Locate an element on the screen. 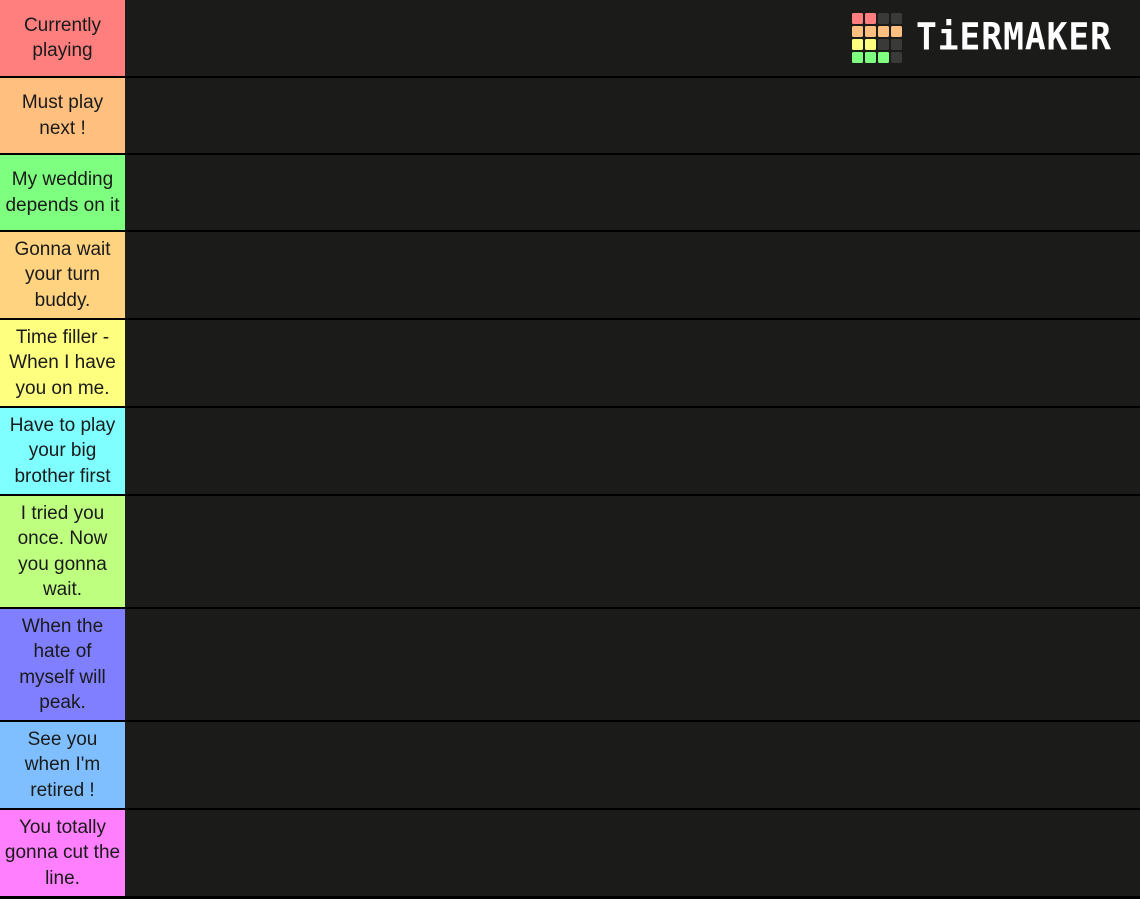 The image size is (1140, 899). tier-label: Time filler - When I have you on me. is located at coordinates (62, 363).